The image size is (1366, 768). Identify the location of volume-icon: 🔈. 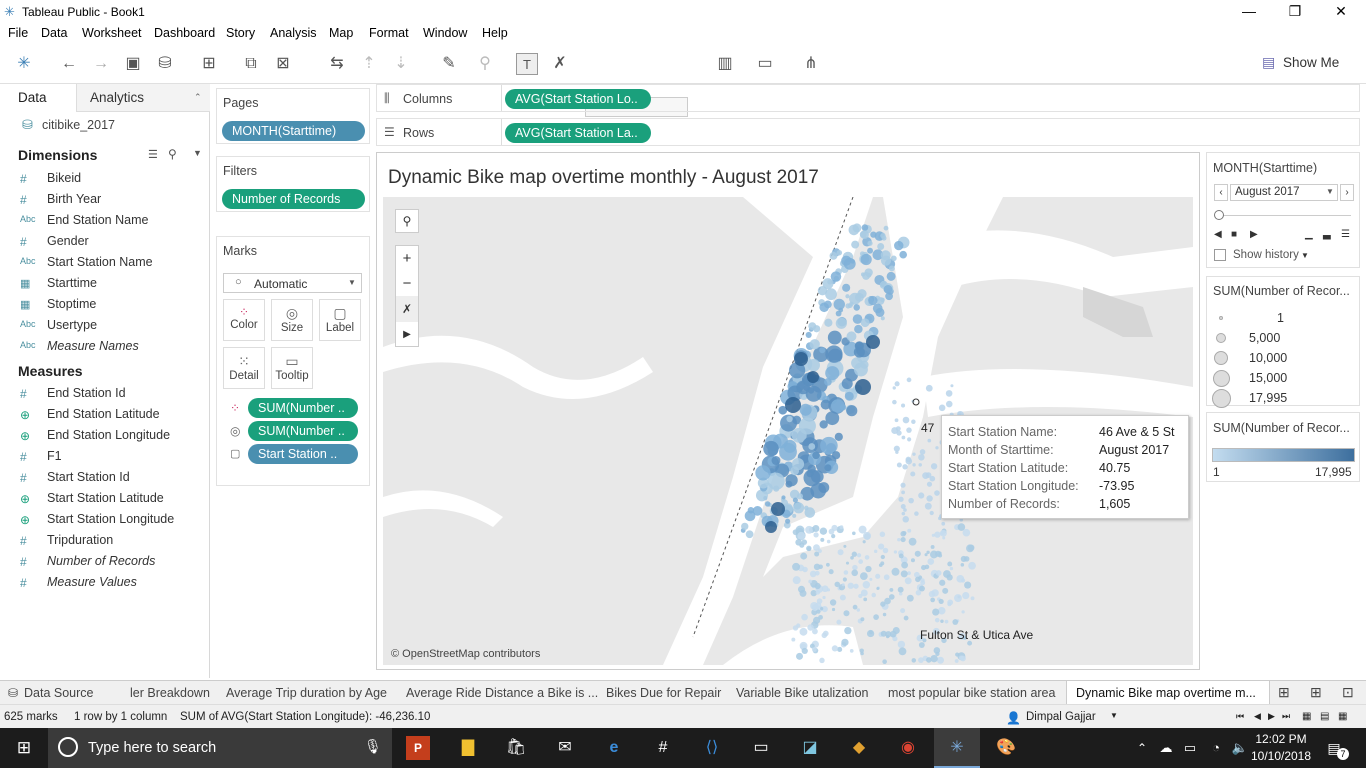
(1240, 748).